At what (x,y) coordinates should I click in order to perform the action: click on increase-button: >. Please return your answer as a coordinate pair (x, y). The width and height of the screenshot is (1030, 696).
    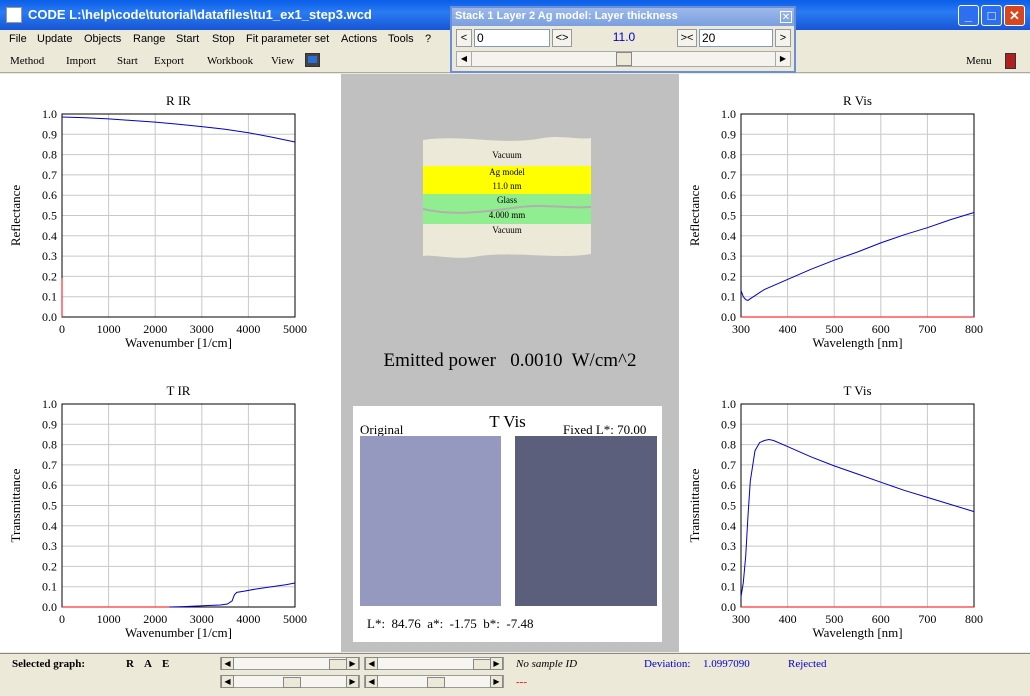
    Looking at the image, I should click on (783, 38).